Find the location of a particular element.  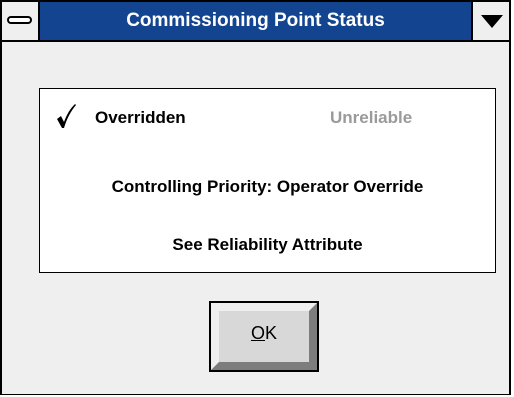

window-dropdown-button is located at coordinates (490, 21).